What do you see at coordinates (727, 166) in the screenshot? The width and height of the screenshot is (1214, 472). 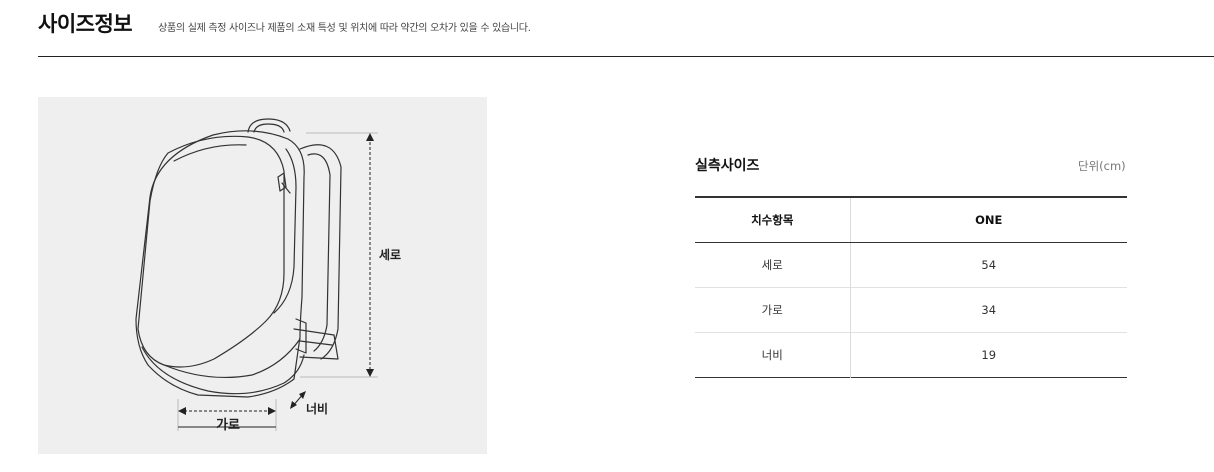 I see `table-title: 실측사이즈` at bounding box center [727, 166].